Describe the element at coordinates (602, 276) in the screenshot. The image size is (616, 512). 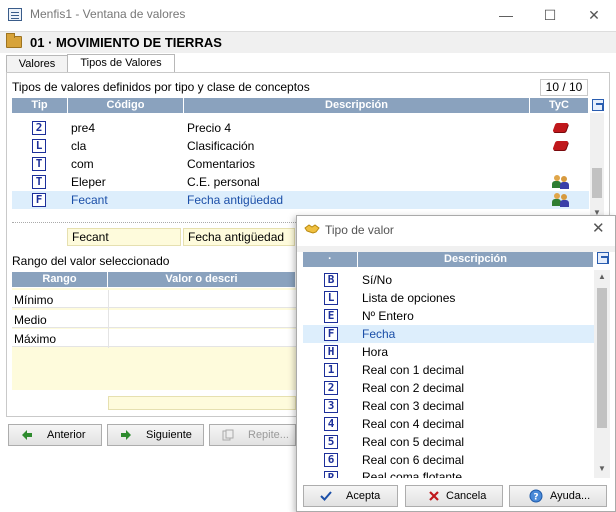
I see `scroll-up-arrow-icon: ▲` at that location.